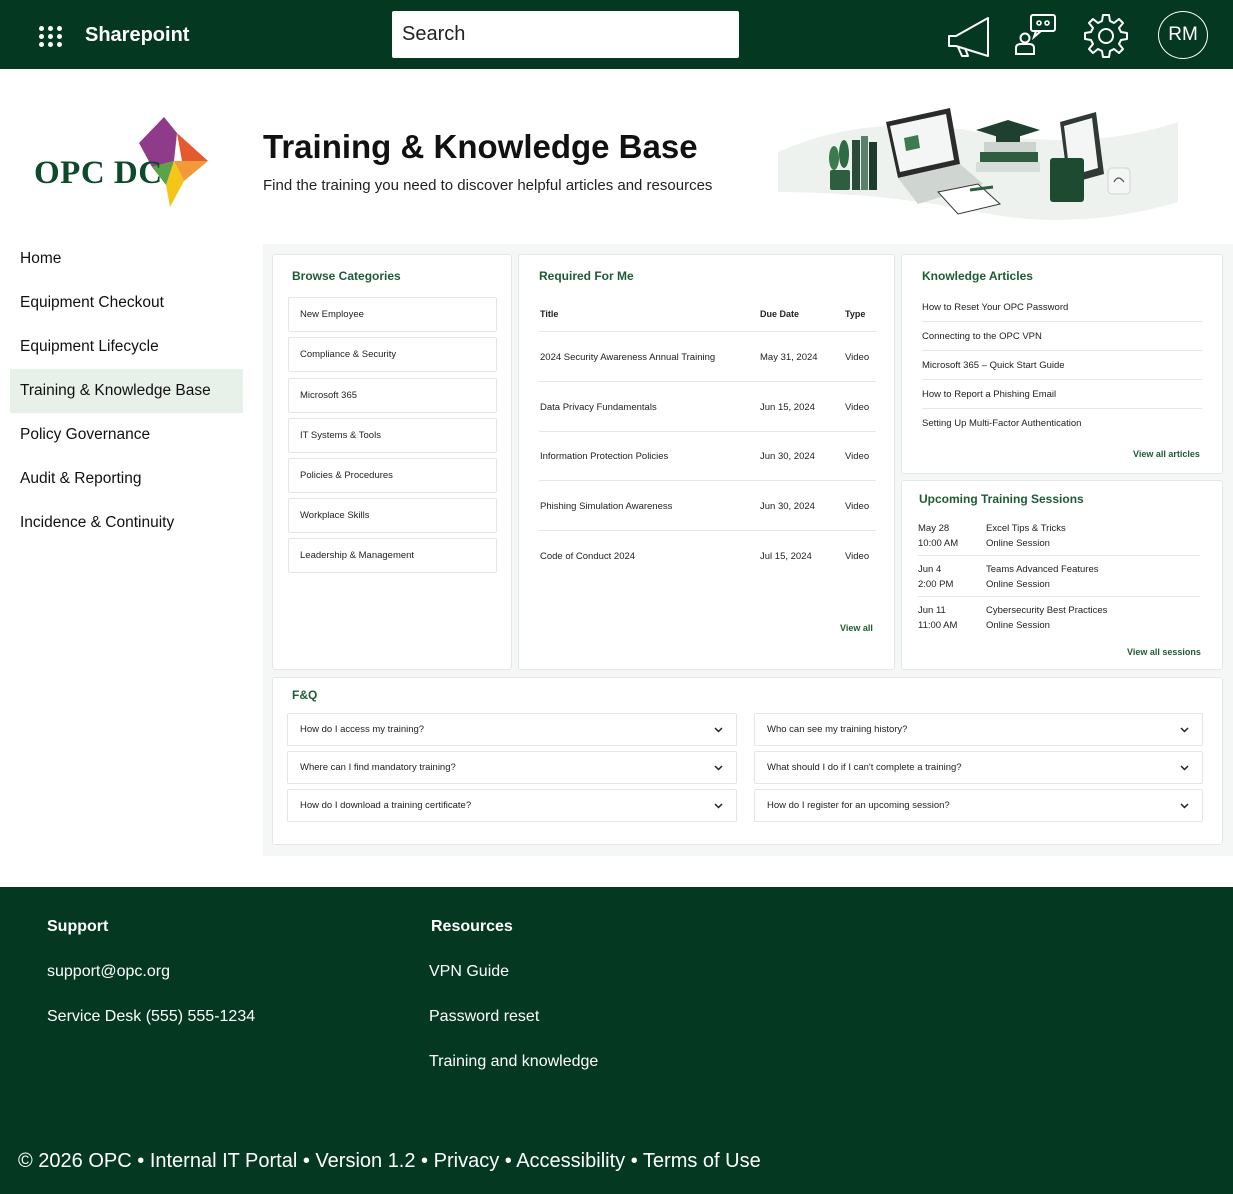  Describe the element at coordinates (1062, 365) in the screenshot. I see `article-link: Microsoft 365 – Quick Start Guide` at that location.